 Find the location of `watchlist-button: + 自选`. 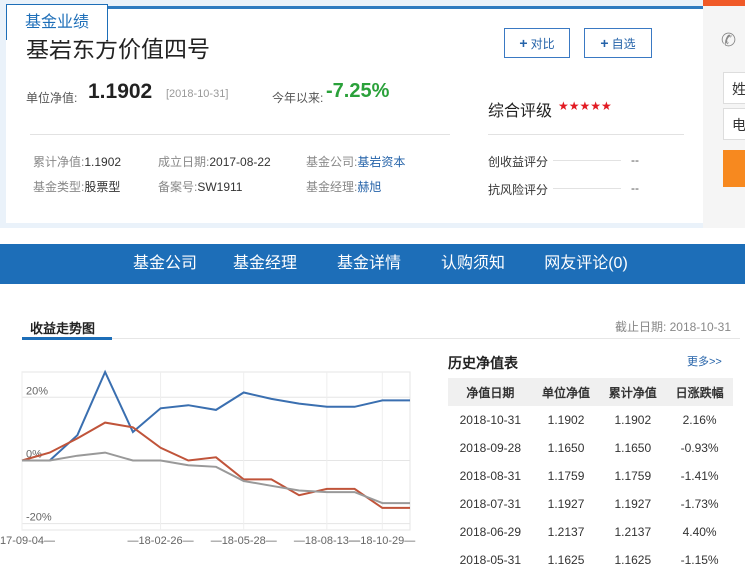

watchlist-button: + 自选 is located at coordinates (618, 43).